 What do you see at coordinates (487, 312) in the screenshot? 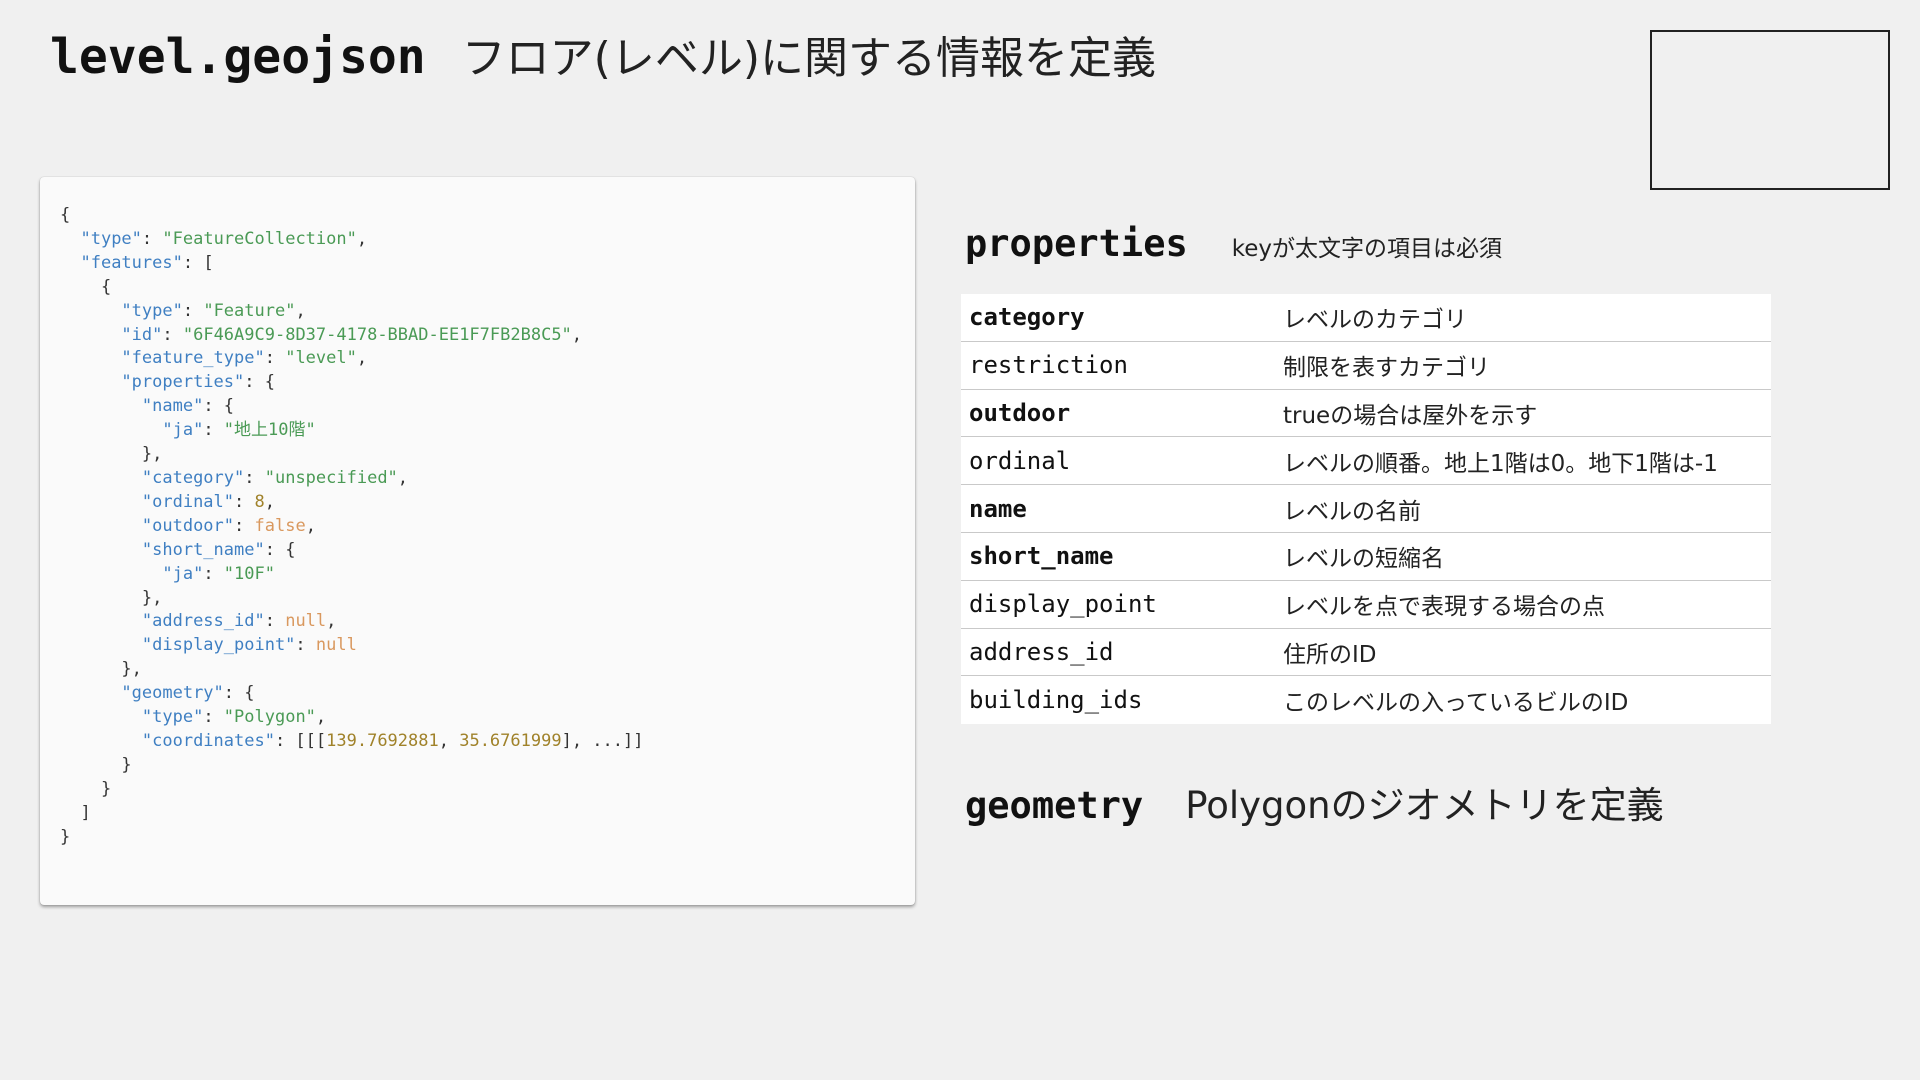
I see `code-line: "type": "Feature",` at bounding box center [487, 312].